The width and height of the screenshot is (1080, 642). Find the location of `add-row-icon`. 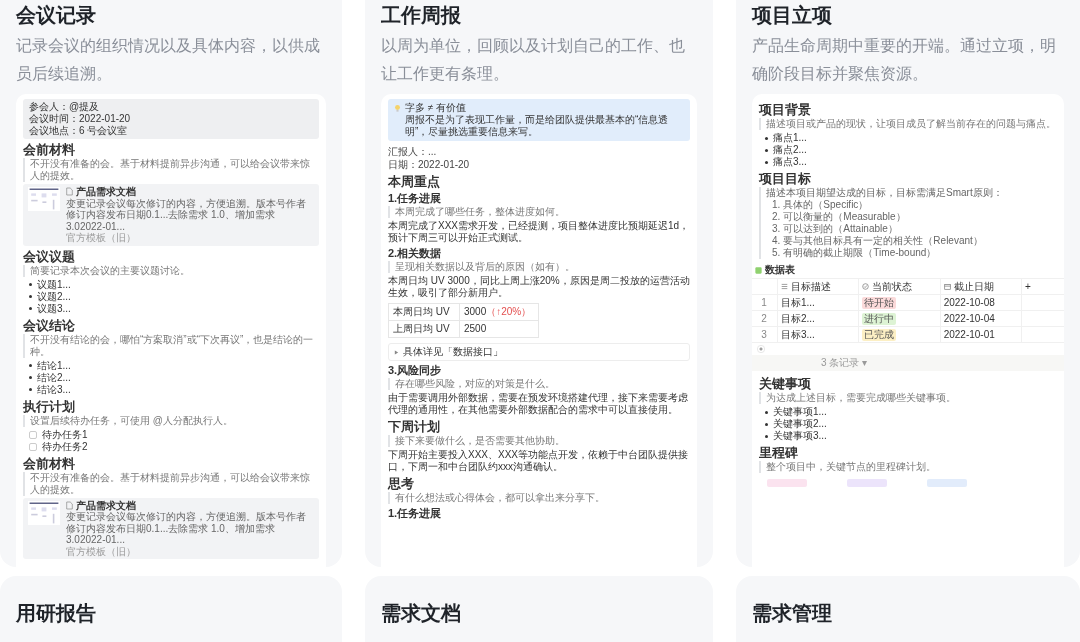

add-row-icon is located at coordinates (761, 349).